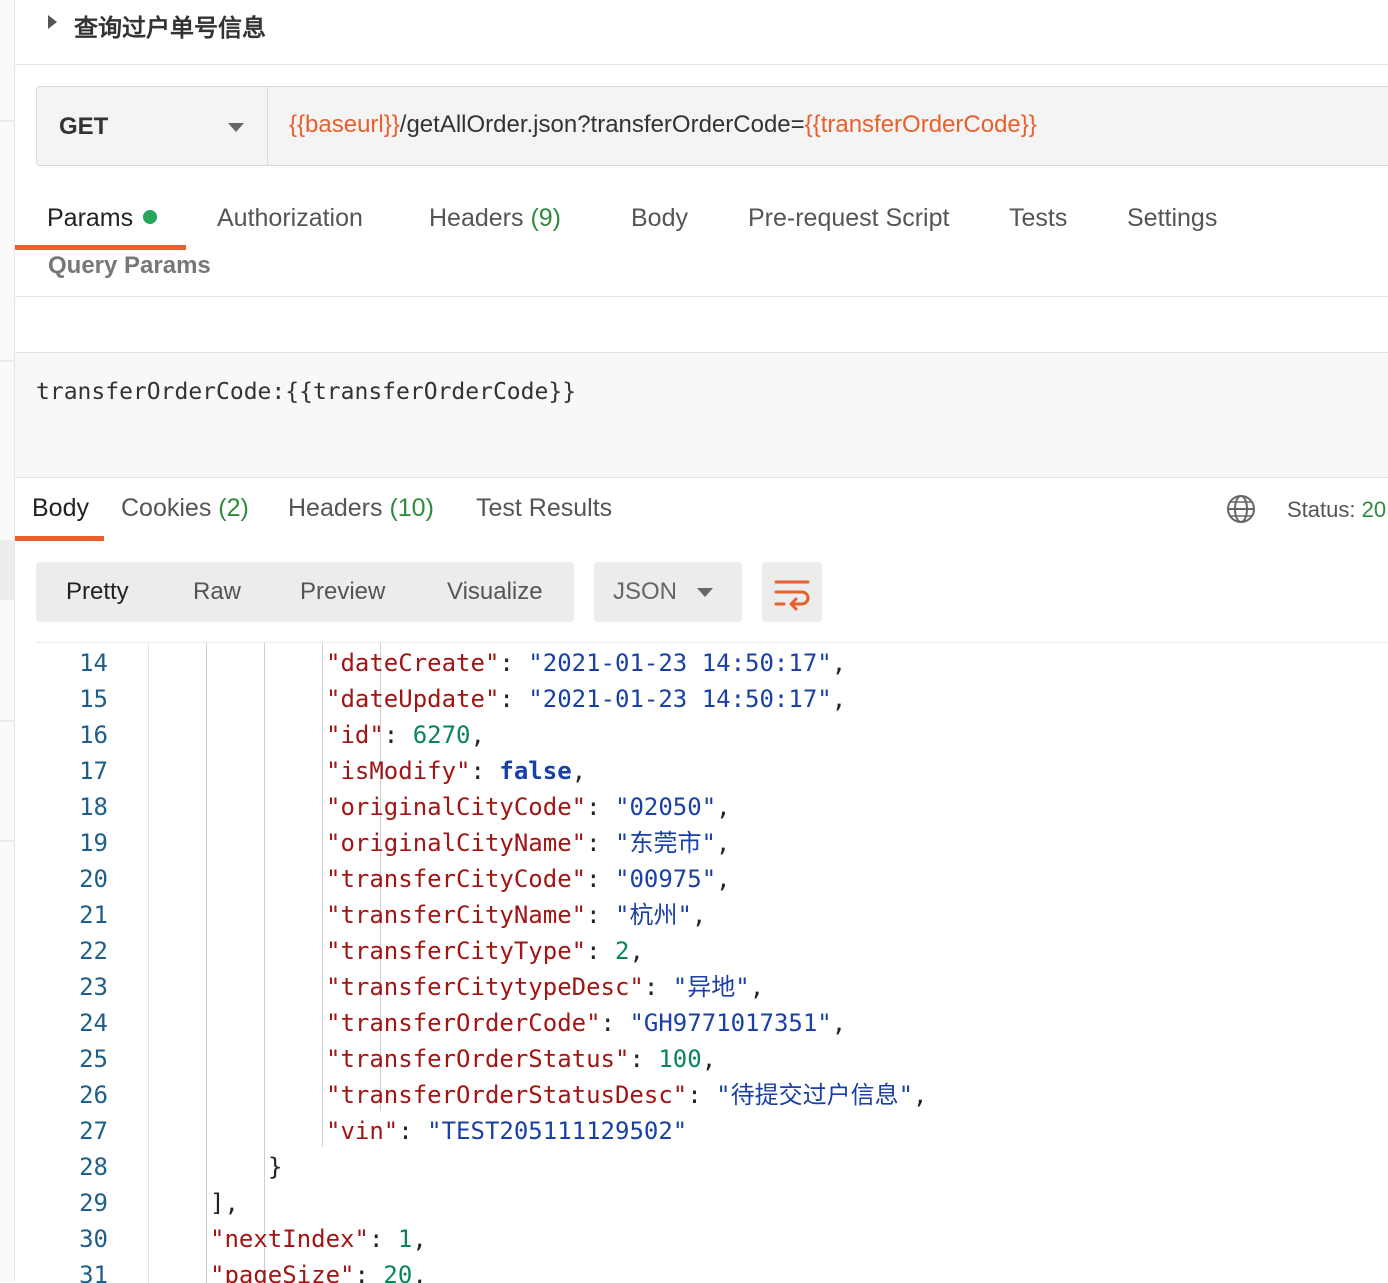 The image size is (1388, 1283). Describe the element at coordinates (7, 121) in the screenshot. I see `sidebar-divider` at that location.